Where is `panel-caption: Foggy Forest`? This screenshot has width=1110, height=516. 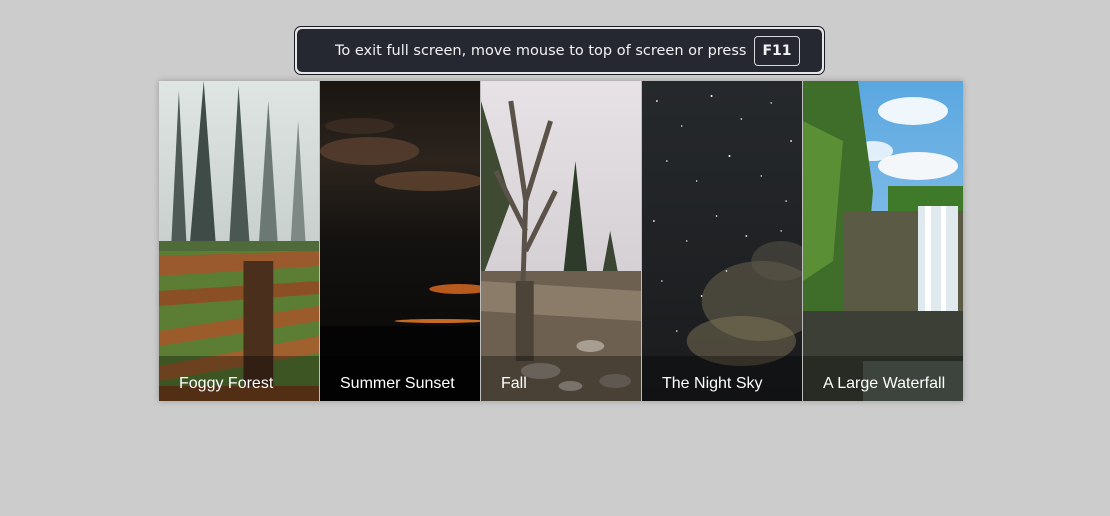 panel-caption: Foggy Forest is located at coordinates (226, 383).